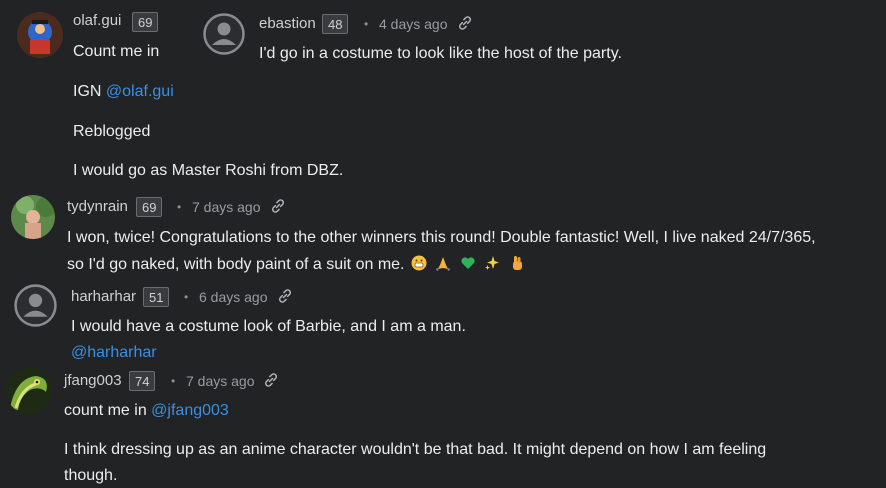 The image size is (886, 488). What do you see at coordinates (287, 23) in the screenshot?
I see `username: ebastion` at bounding box center [287, 23].